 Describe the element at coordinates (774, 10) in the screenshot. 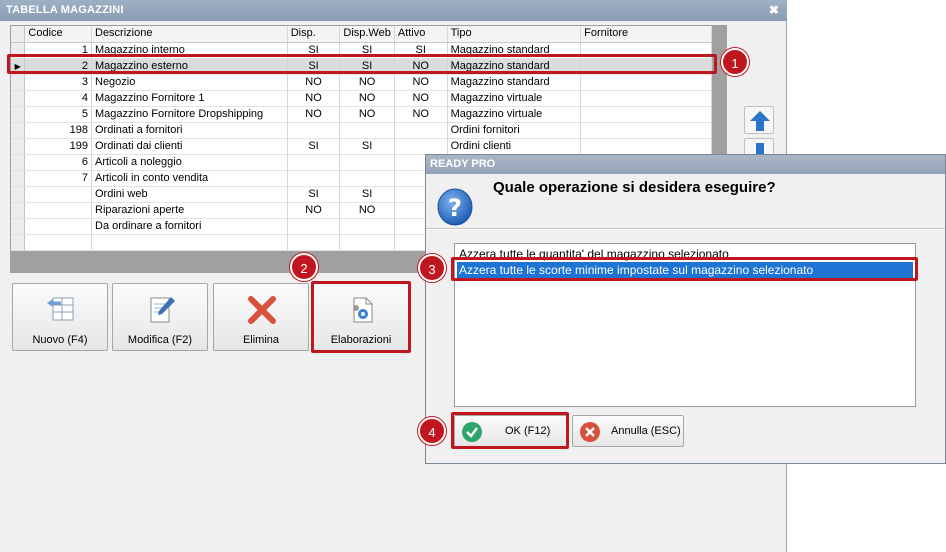

I see `close-icon: ✖` at that location.